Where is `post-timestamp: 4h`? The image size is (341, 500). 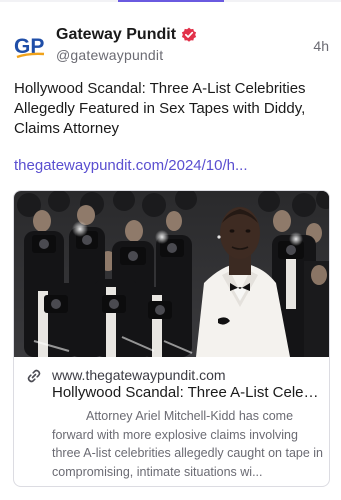
post-timestamp: 4h is located at coordinates (321, 46).